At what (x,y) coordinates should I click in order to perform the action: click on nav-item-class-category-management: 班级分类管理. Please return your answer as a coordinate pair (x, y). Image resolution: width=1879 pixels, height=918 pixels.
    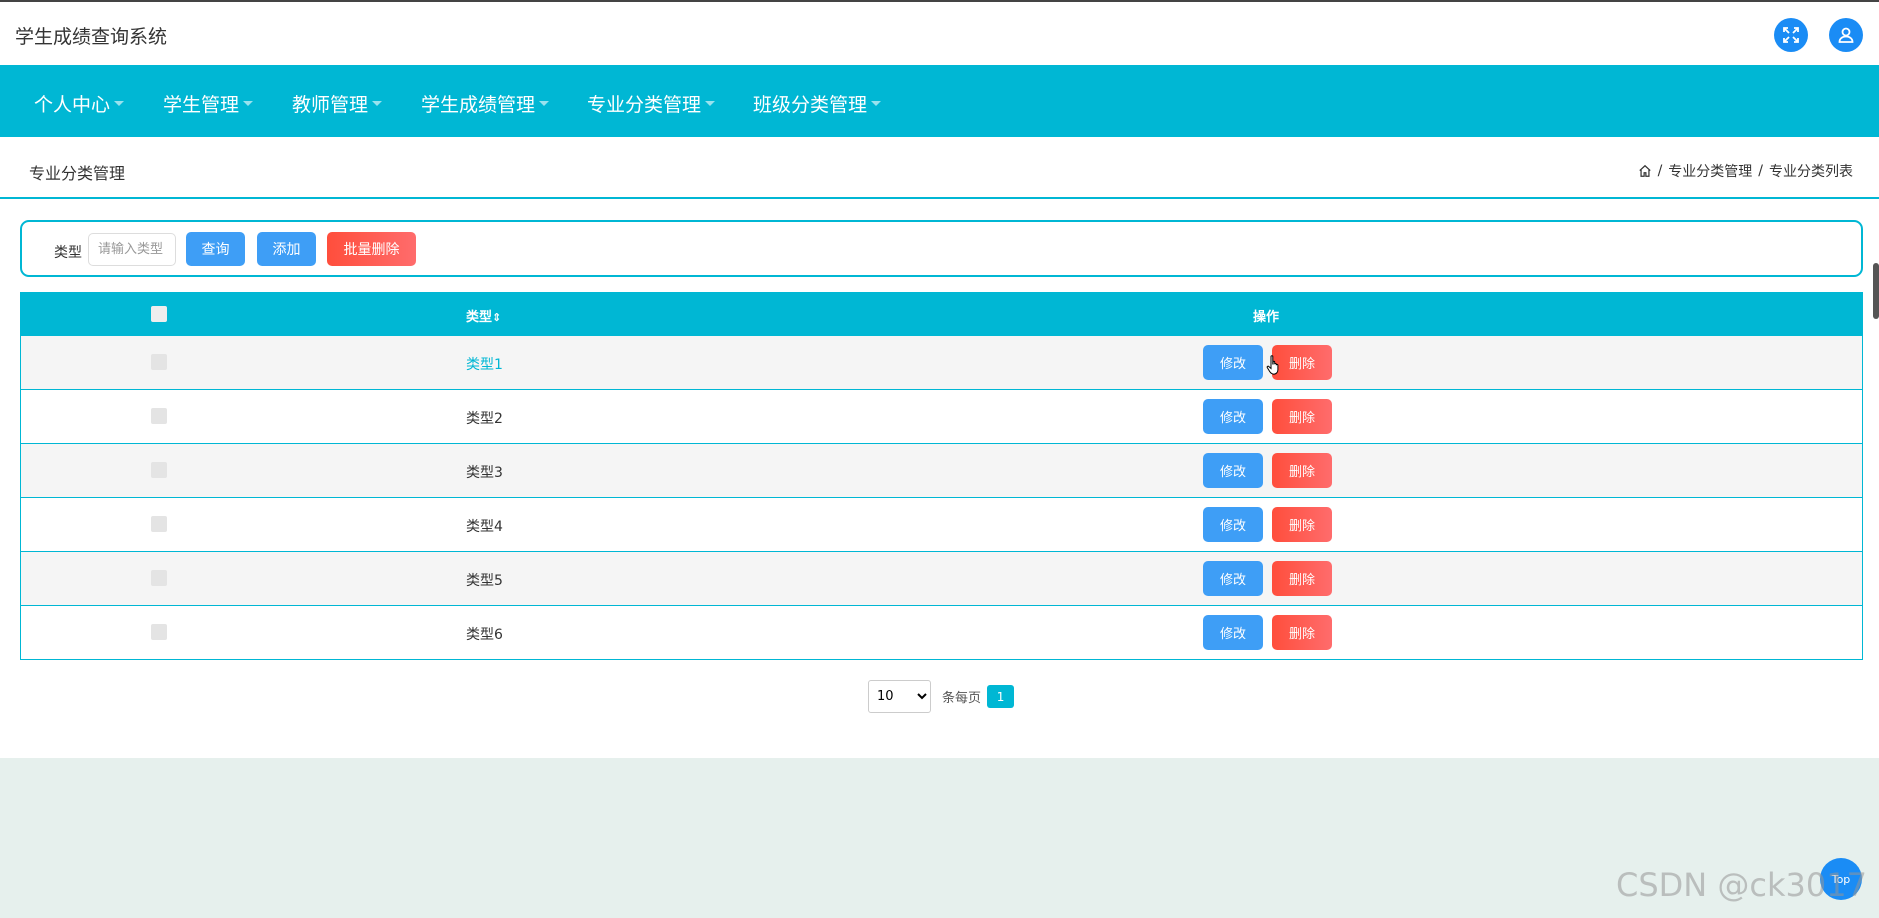
    Looking at the image, I should click on (817, 103).